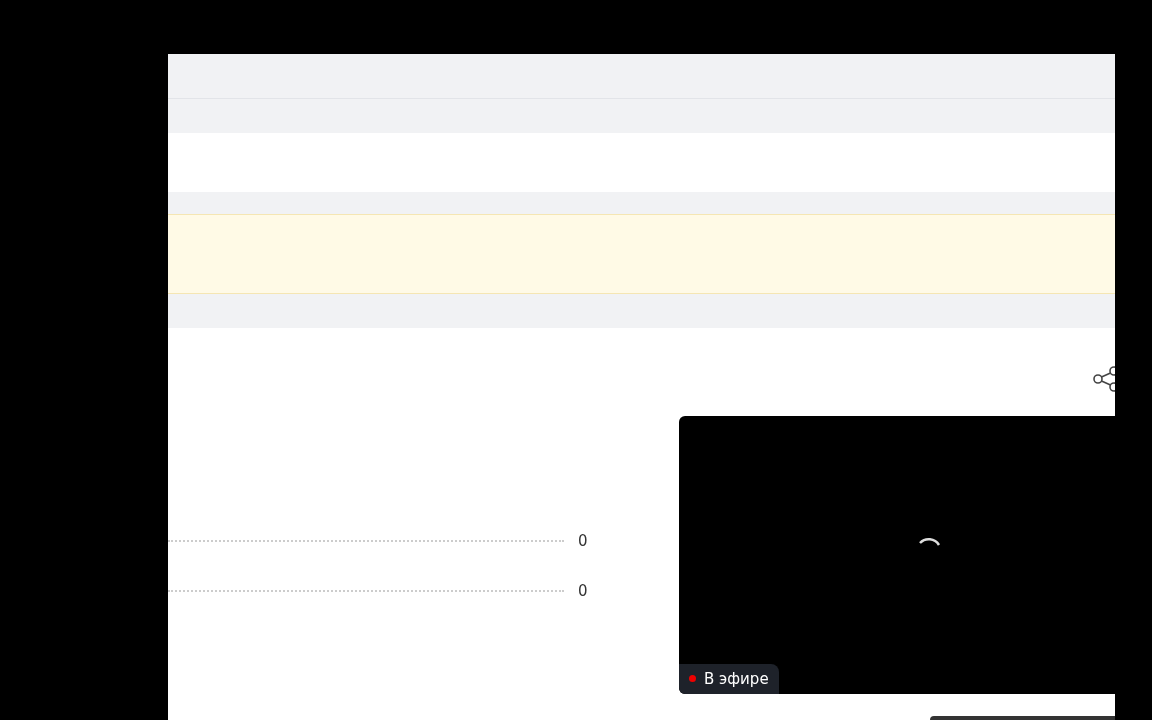  What do you see at coordinates (1103, 379) in the screenshot?
I see `share-icon` at bounding box center [1103, 379].